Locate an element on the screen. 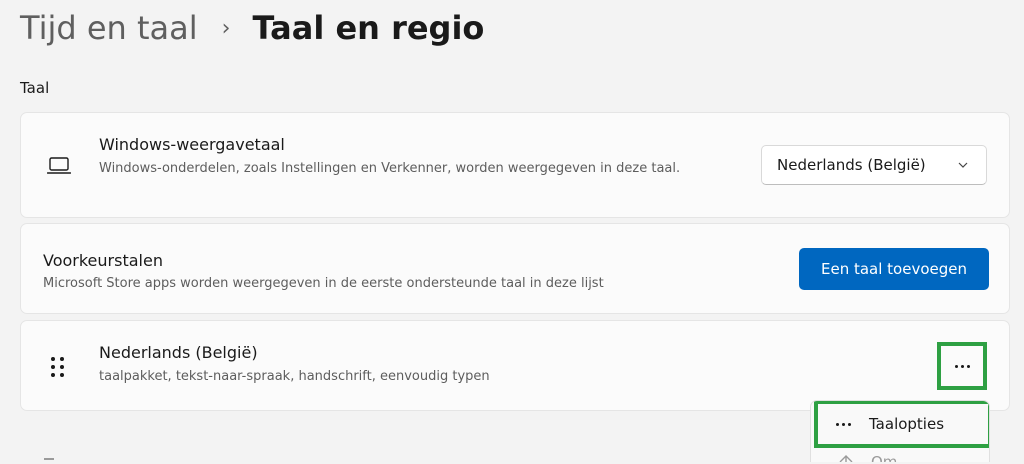 This screenshot has width=1024, height=464. breadcrumb-parent-link: Tijd en taal is located at coordinates (109, 28).